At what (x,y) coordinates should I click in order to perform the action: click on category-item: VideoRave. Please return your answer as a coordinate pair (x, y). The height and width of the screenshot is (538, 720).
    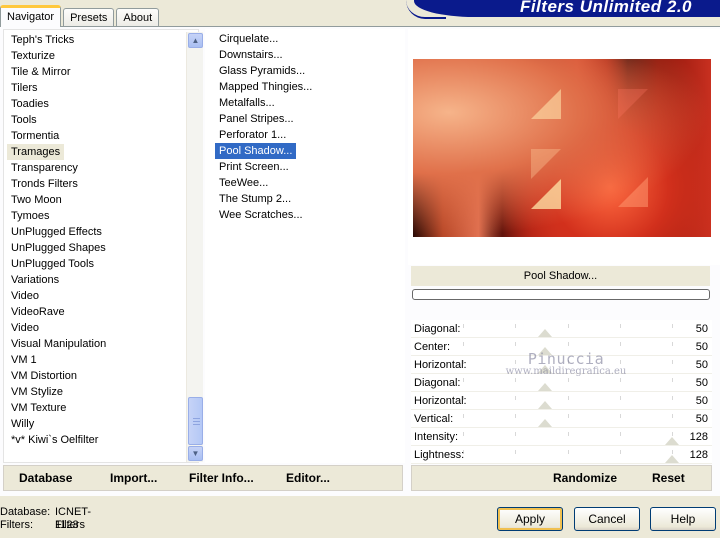
    Looking at the image, I should click on (58, 312).